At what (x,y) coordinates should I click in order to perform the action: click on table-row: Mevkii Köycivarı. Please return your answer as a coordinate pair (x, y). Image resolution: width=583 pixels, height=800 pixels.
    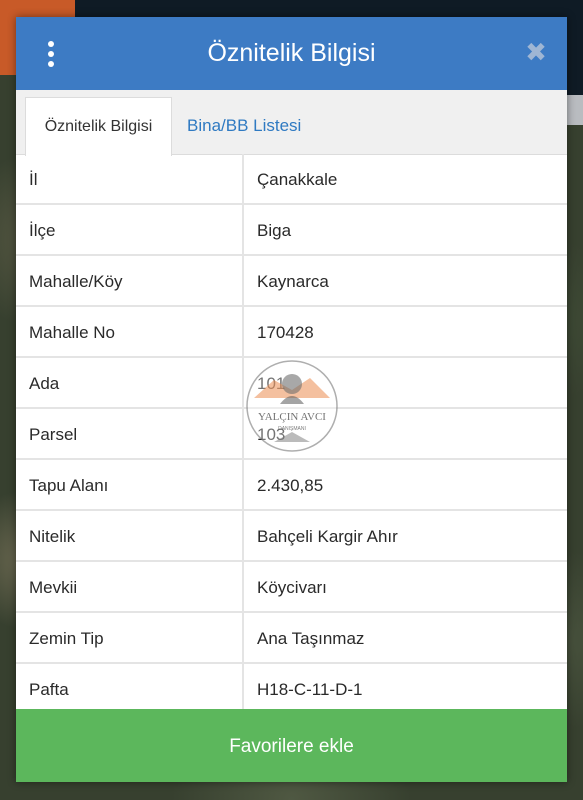
    Looking at the image, I should click on (291, 587).